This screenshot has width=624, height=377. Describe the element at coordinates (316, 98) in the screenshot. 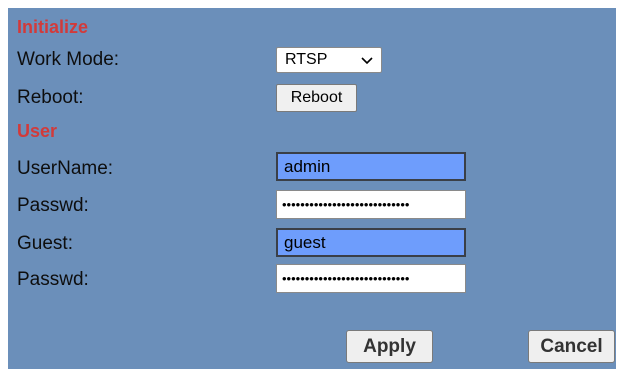

I see `reboot-button: Reboot` at that location.